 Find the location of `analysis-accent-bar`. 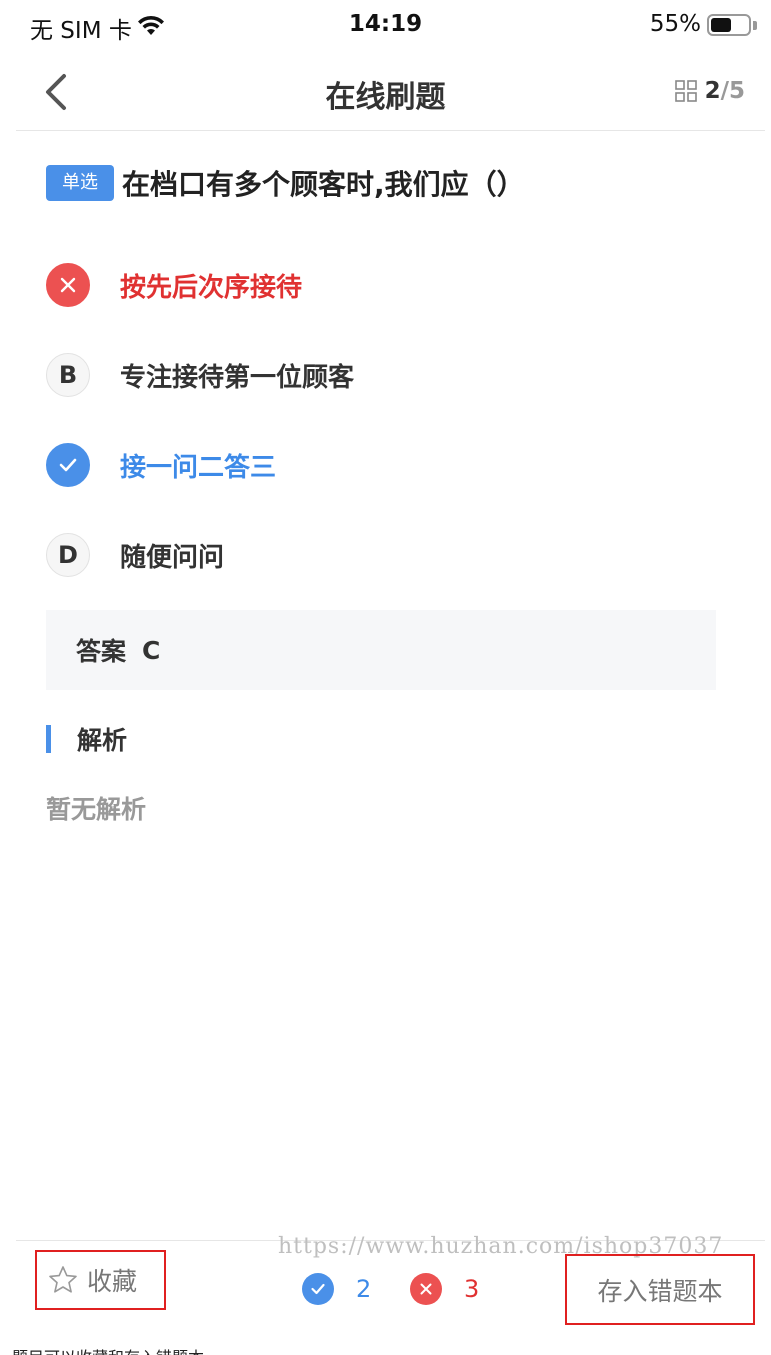

analysis-accent-bar is located at coordinates (48, 739).